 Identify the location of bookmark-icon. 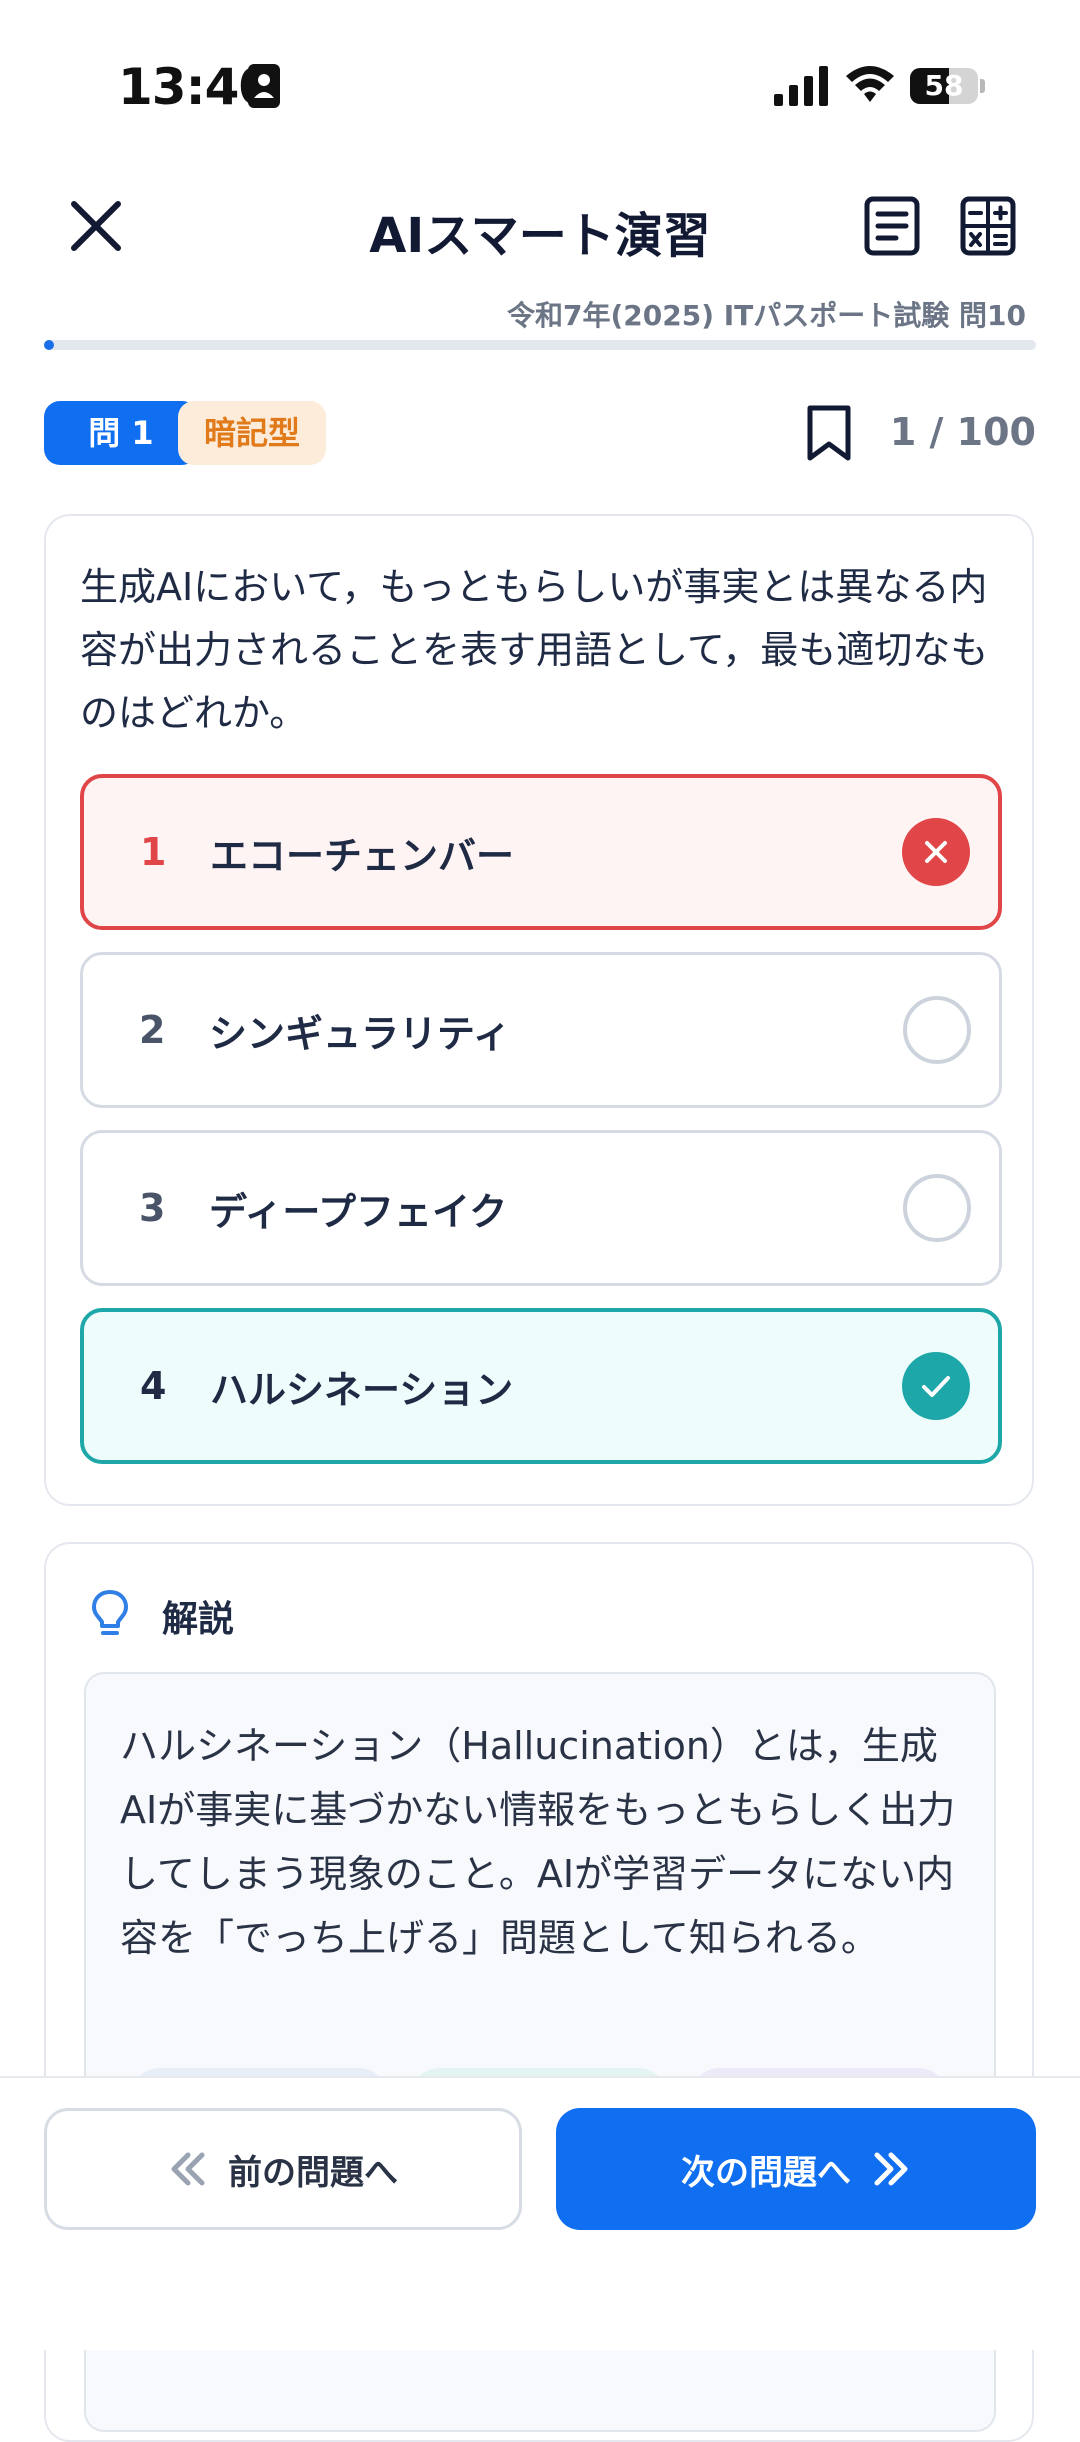
(829, 433).